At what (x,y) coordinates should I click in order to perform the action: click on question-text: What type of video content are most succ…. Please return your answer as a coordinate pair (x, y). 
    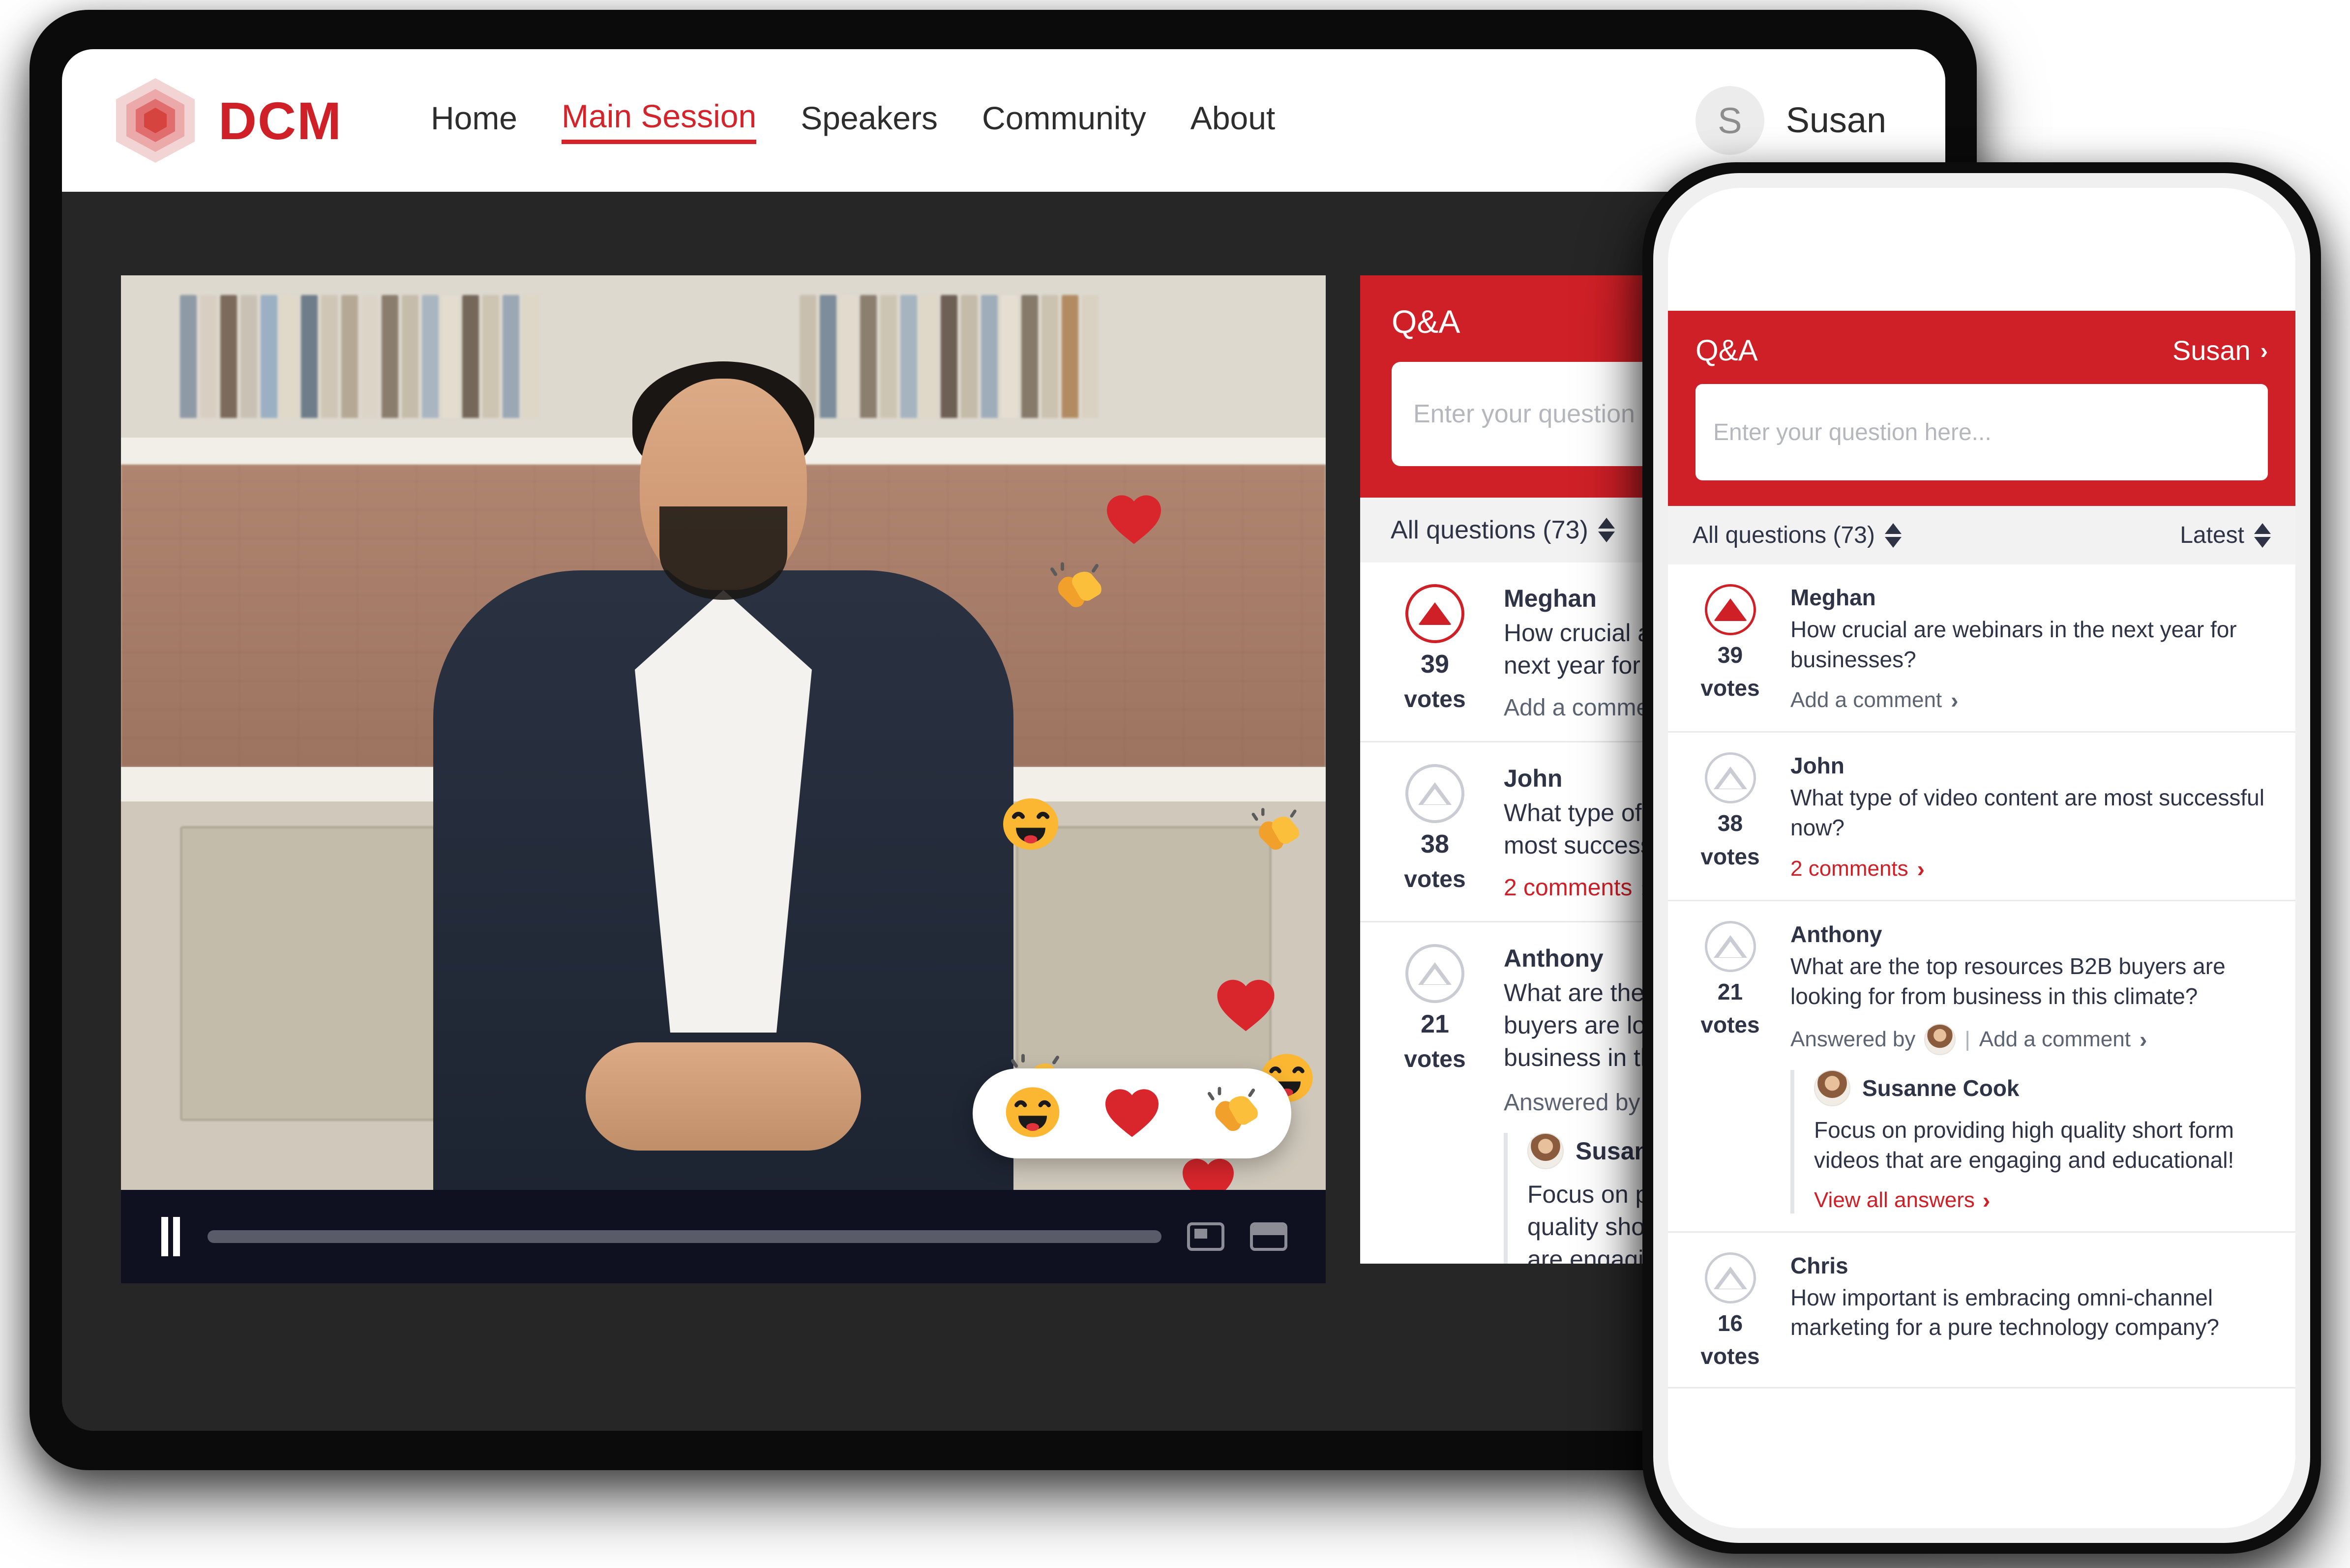
    Looking at the image, I should click on (2027, 813).